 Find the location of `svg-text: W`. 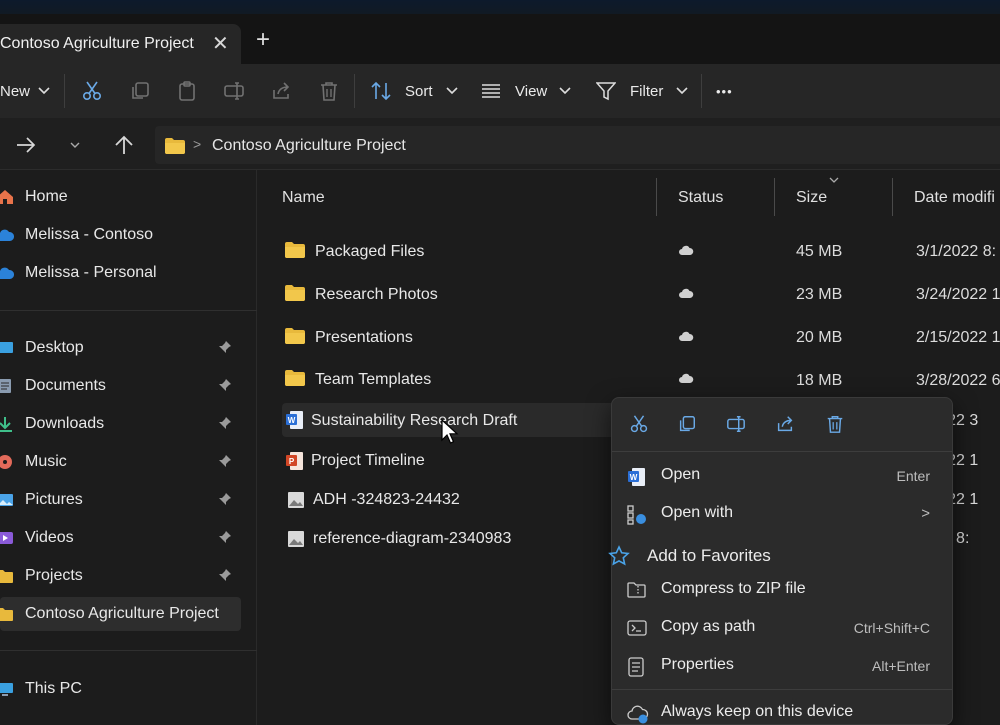

svg-text: W is located at coordinates (292, 420).